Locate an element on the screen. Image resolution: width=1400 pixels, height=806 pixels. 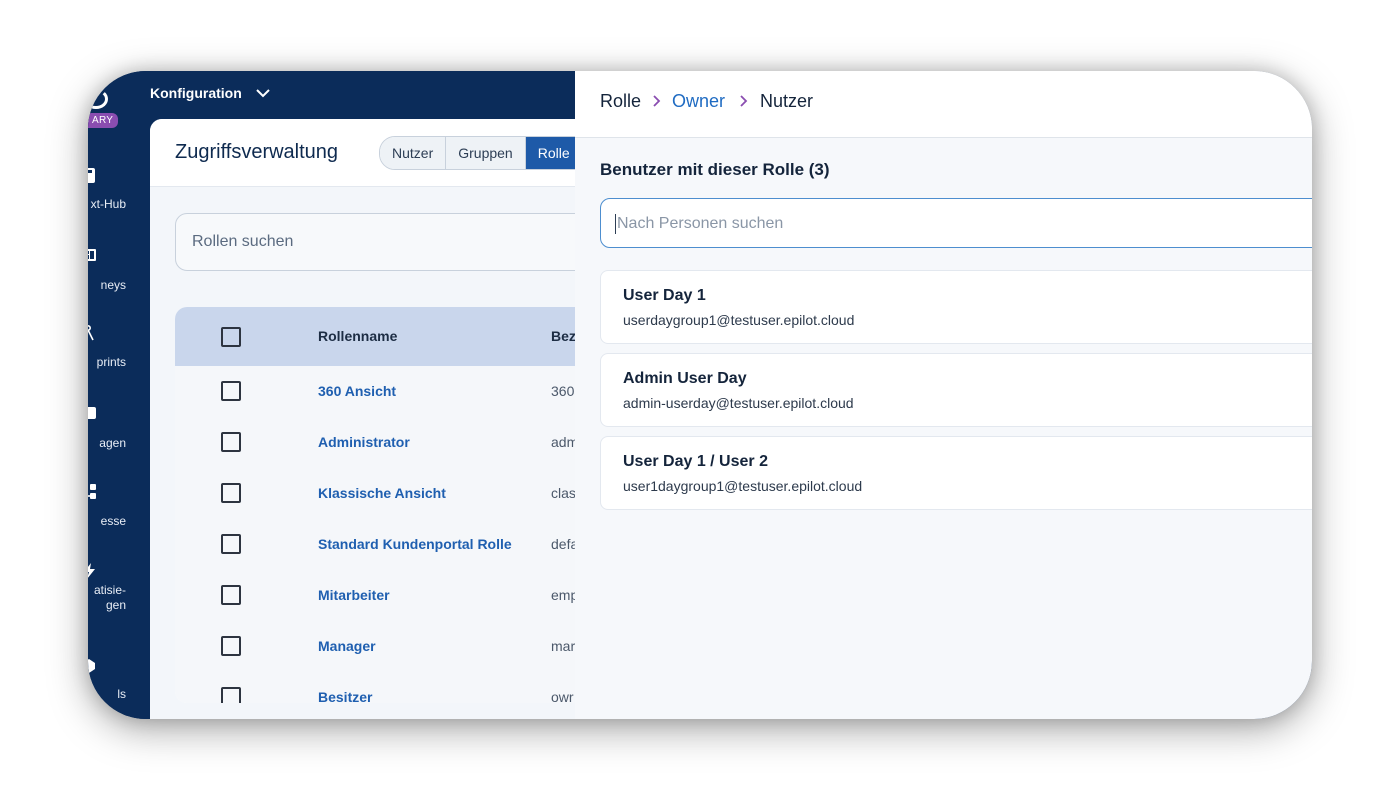
breadcrumb-nutzer: Nutzer is located at coordinates (787, 101).